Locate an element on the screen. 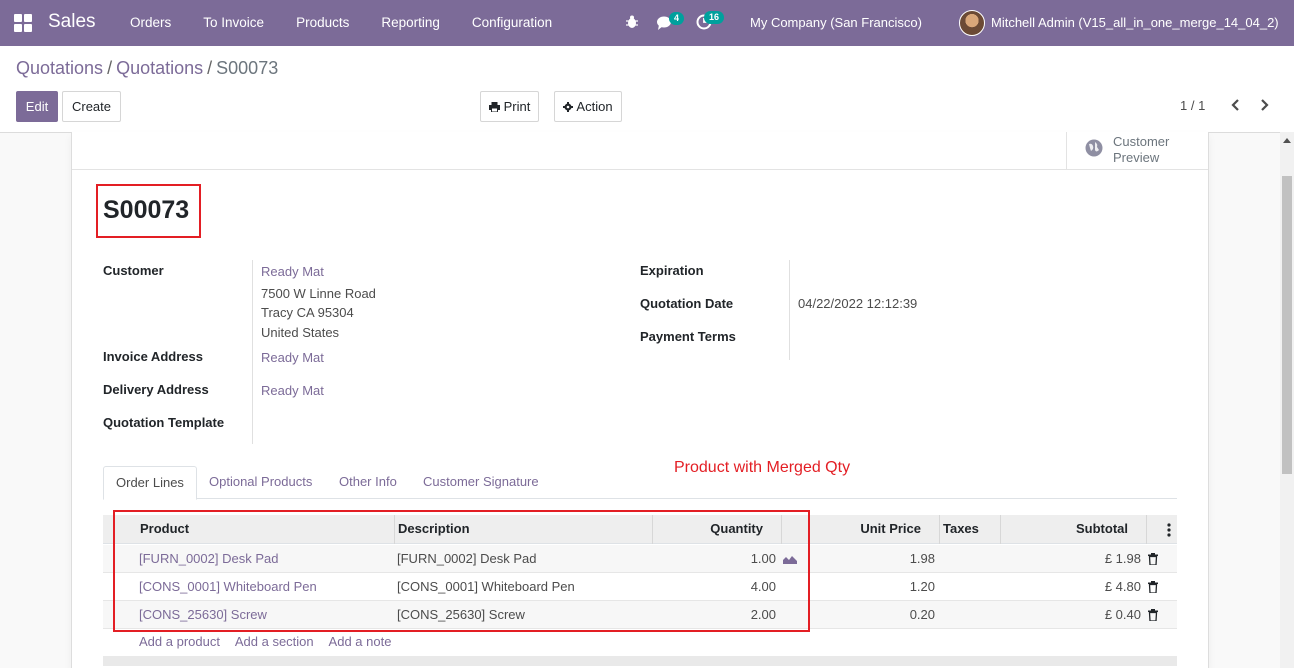 The height and width of the screenshot is (668, 1294). add-section-link: Add a section is located at coordinates (274, 641).